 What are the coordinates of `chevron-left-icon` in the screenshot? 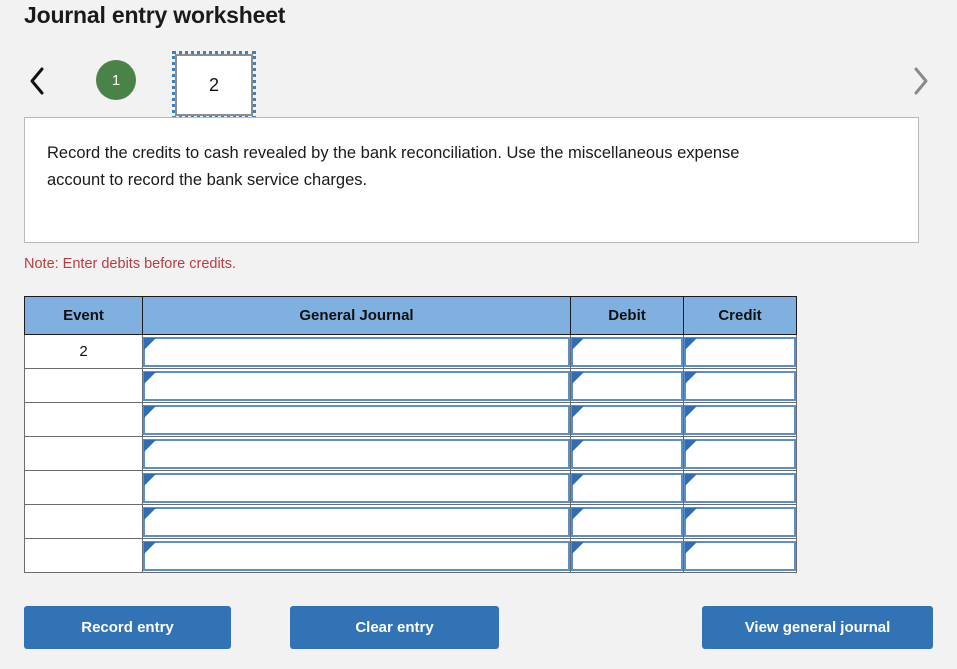 It's located at (37, 81).